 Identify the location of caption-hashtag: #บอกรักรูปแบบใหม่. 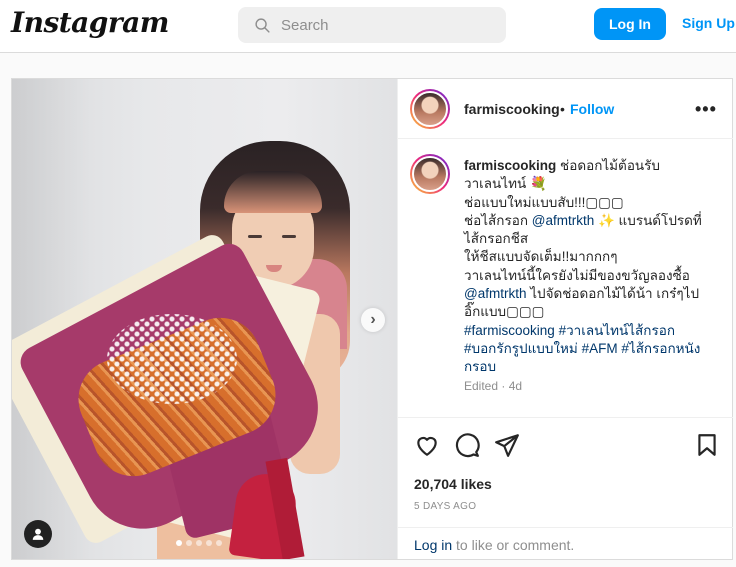
(521, 348).